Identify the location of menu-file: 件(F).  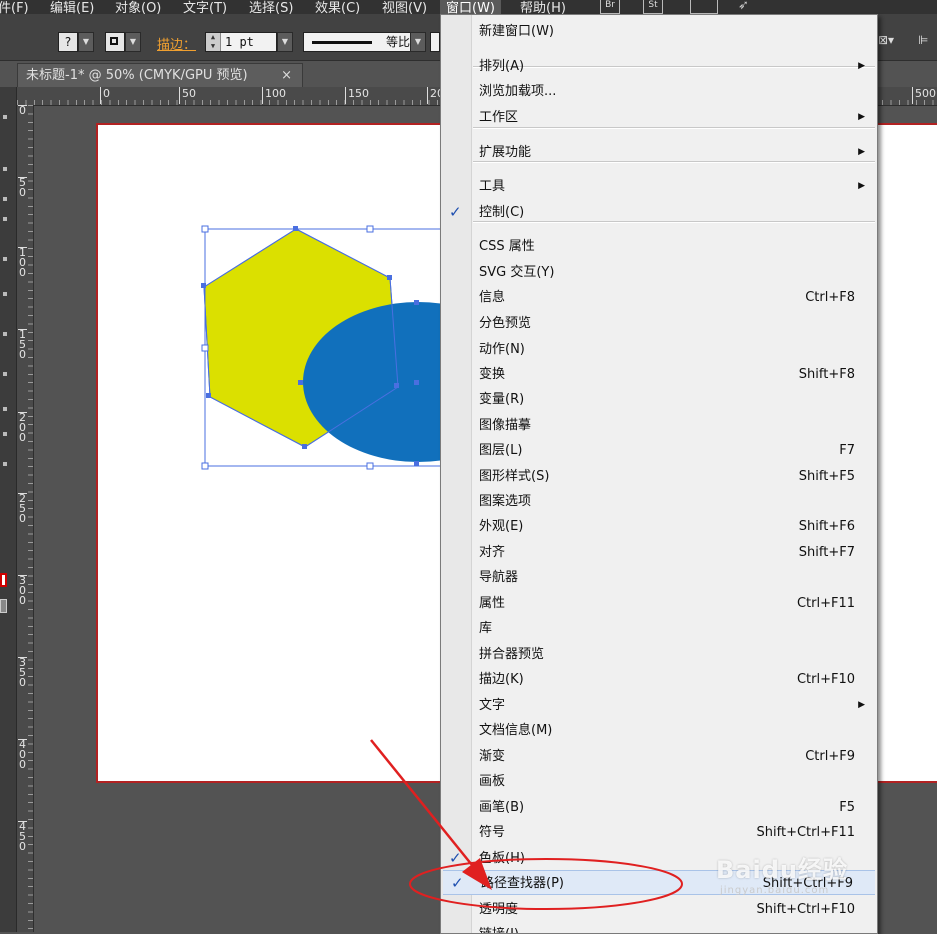
(14, 7).